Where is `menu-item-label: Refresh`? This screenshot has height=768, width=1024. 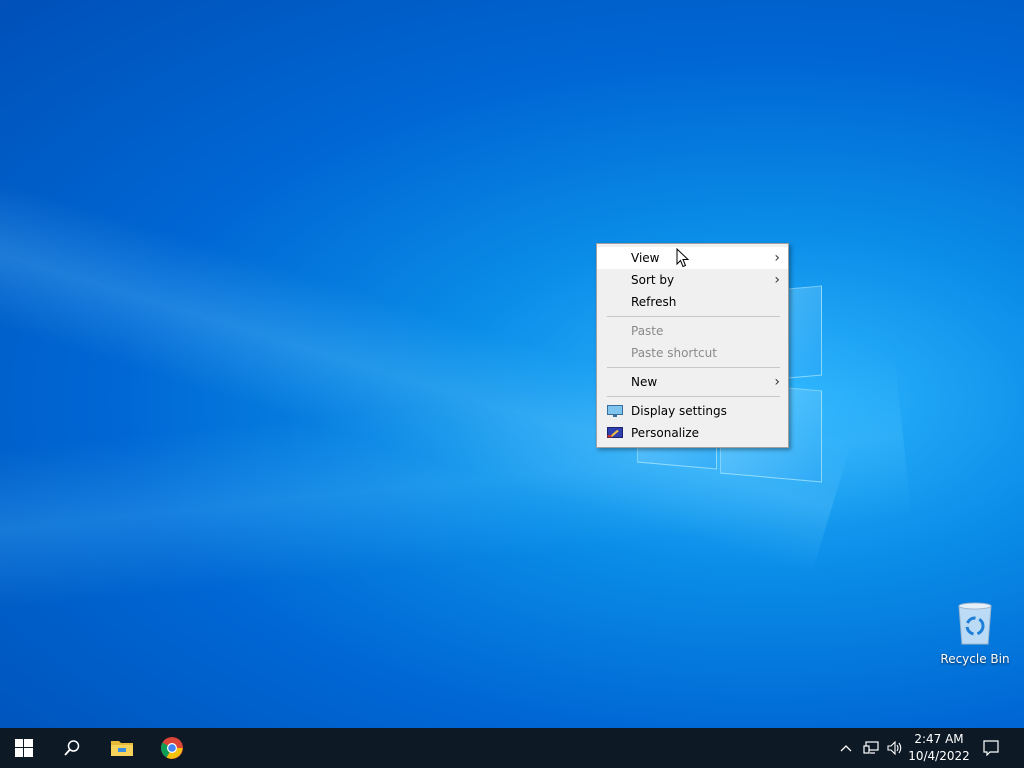 menu-item-label: Refresh is located at coordinates (654, 302).